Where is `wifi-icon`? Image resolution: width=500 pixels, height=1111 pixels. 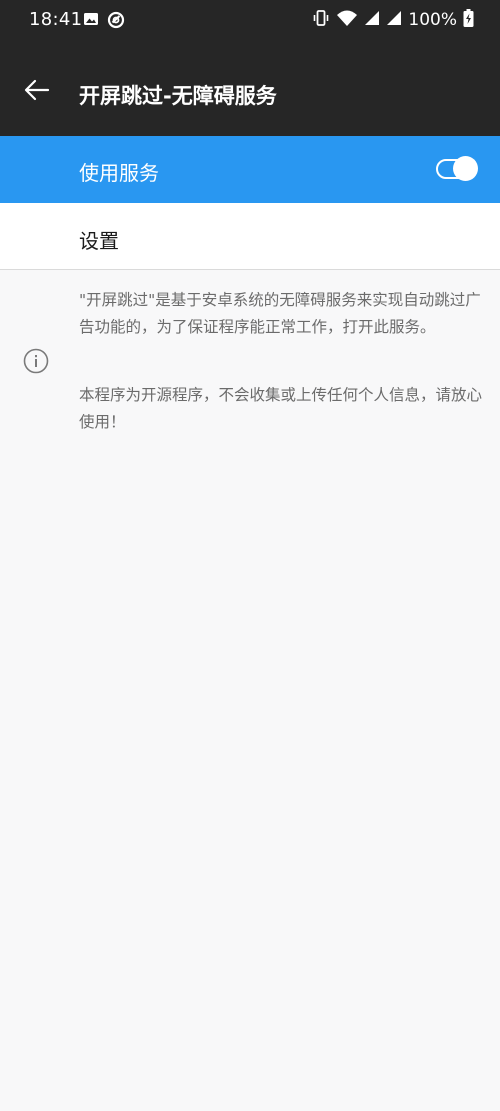
wifi-icon is located at coordinates (347, 20).